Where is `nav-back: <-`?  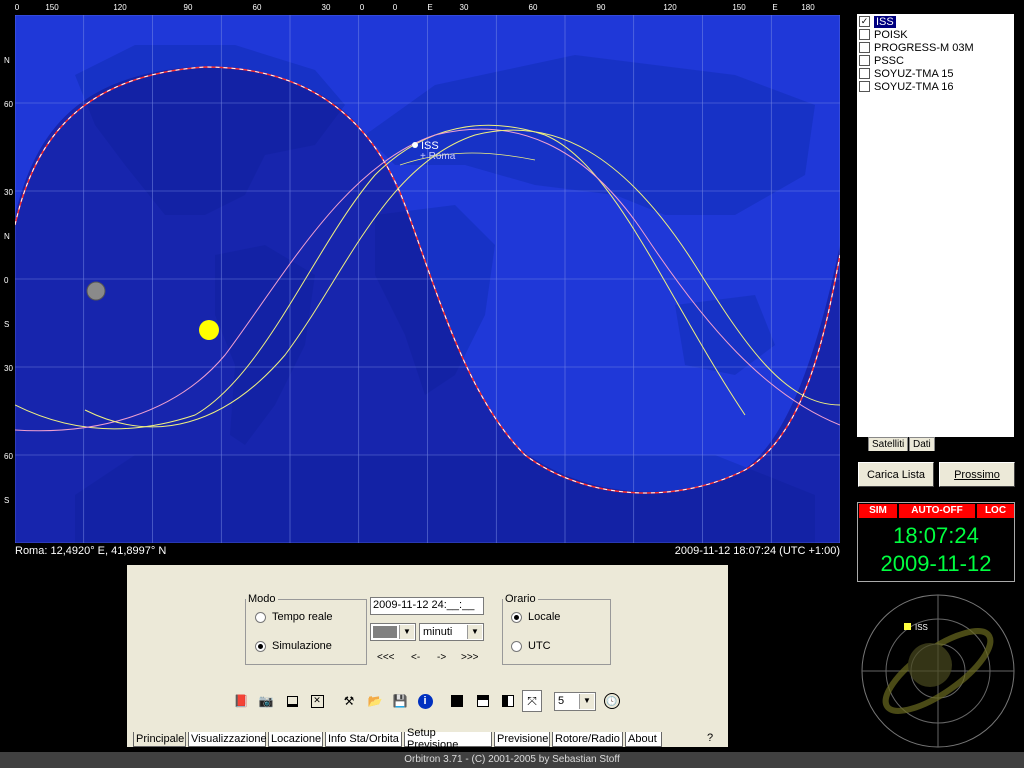 nav-back: <- is located at coordinates (415, 657).